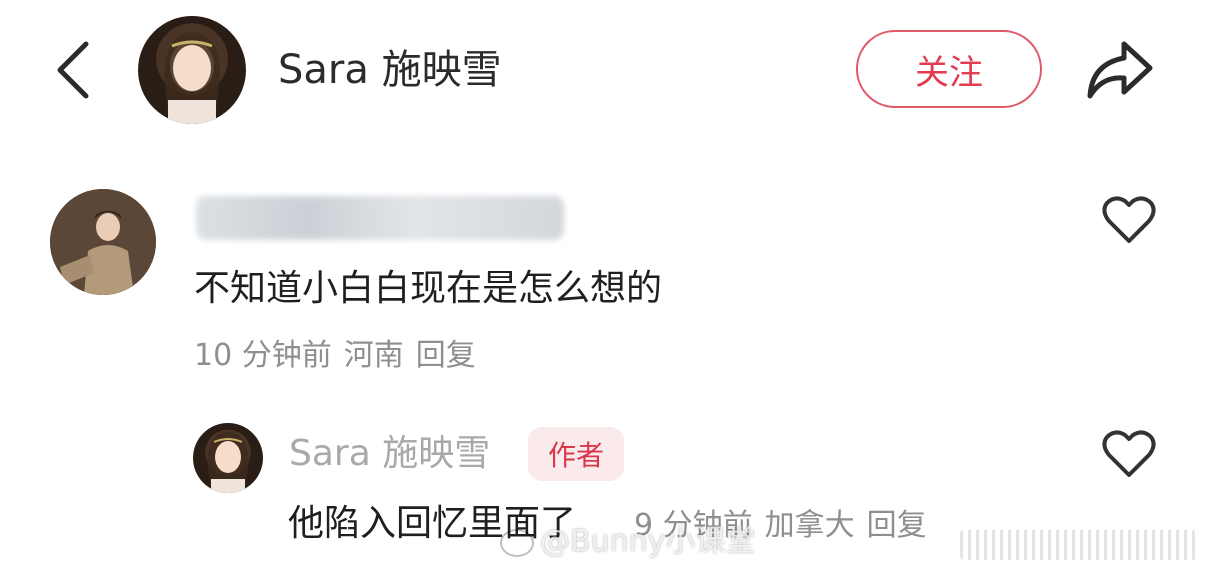  What do you see at coordinates (428, 288) in the screenshot?
I see `comment-text: 不知道小白白现在是怎么想的` at bounding box center [428, 288].